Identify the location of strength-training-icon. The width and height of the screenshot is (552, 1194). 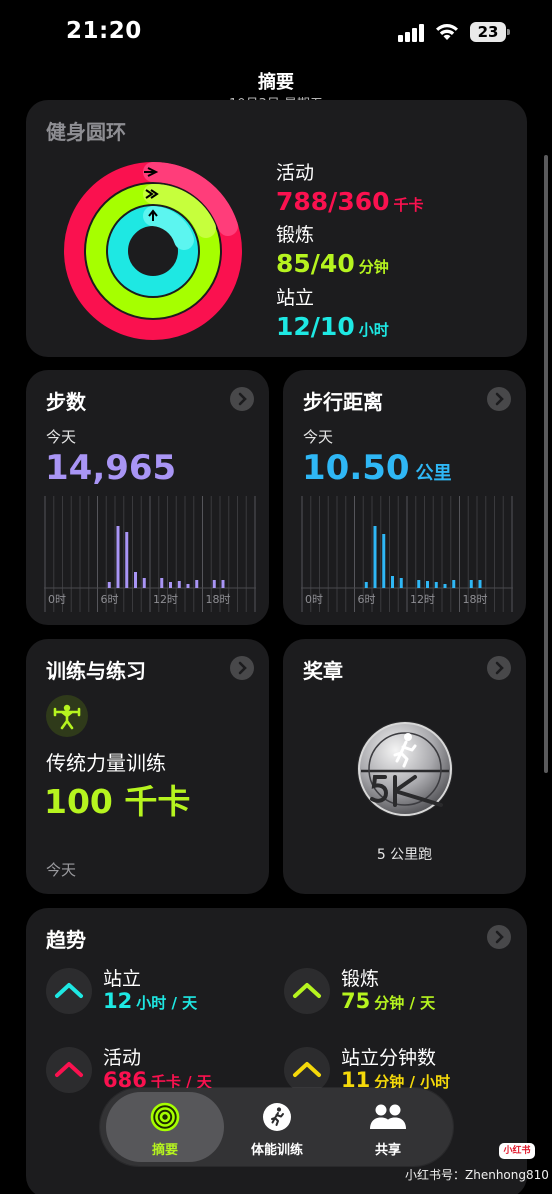
(67, 716).